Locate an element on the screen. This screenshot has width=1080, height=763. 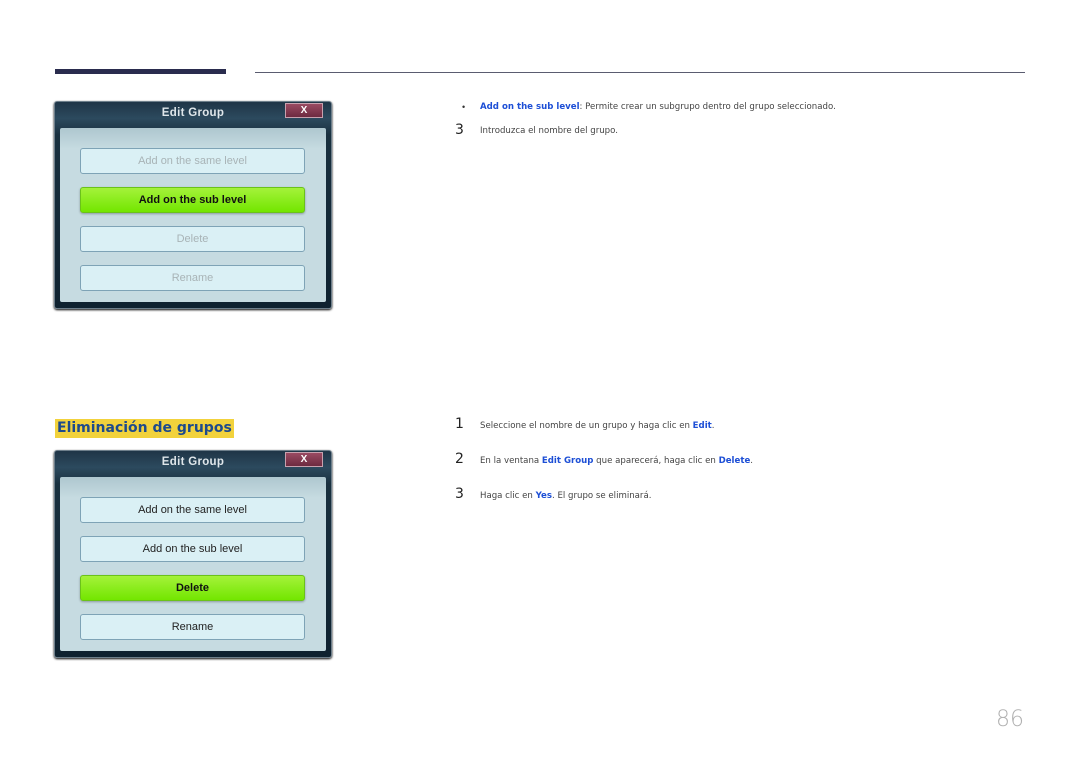
step-text: Introduzca el nombre del grupo. is located at coordinates (549, 131).